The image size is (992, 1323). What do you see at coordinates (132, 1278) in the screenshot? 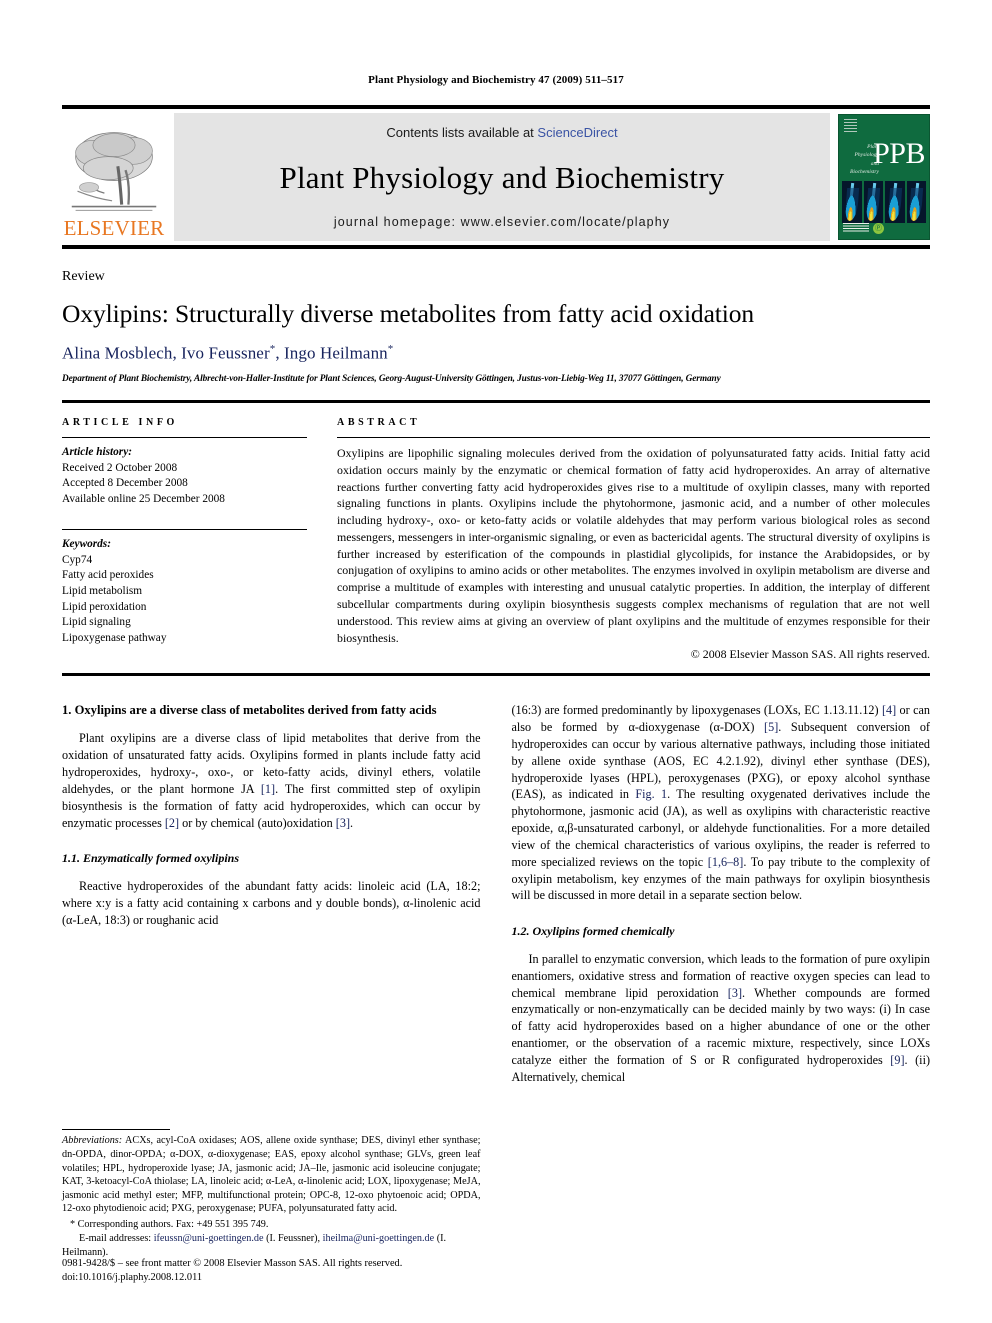
I see `doi-line: doi:10.1016/j.plaphy.2008.12.011` at bounding box center [132, 1278].